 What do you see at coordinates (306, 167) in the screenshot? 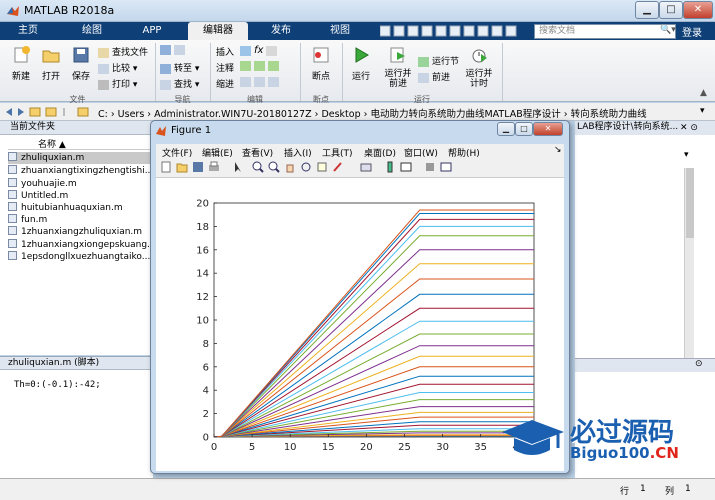
I see `rotate-3d-icon` at bounding box center [306, 167].